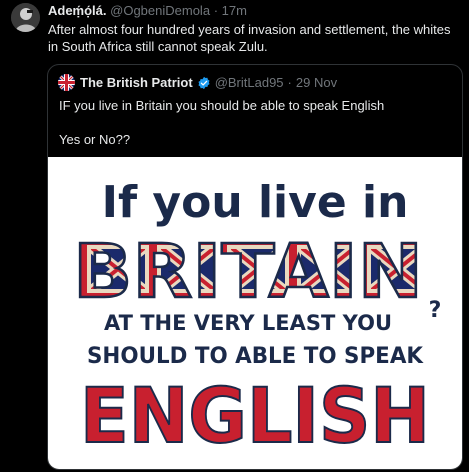 Image resolution: width=469 pixels, height=472 pixels. I want to click on author-handle: @OgbeniDemola, so click(160, 10).